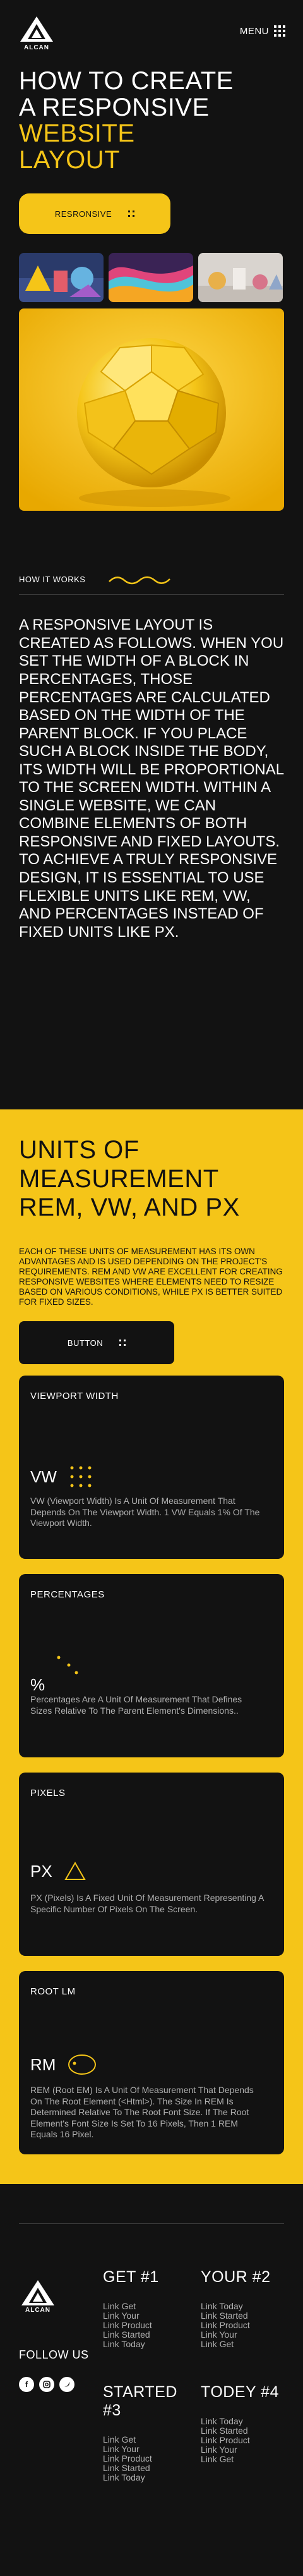  What do you see at coordinates (75, 1871) in the screenshot?
I see `triangle-icon` at bounding box center [75, 1871].